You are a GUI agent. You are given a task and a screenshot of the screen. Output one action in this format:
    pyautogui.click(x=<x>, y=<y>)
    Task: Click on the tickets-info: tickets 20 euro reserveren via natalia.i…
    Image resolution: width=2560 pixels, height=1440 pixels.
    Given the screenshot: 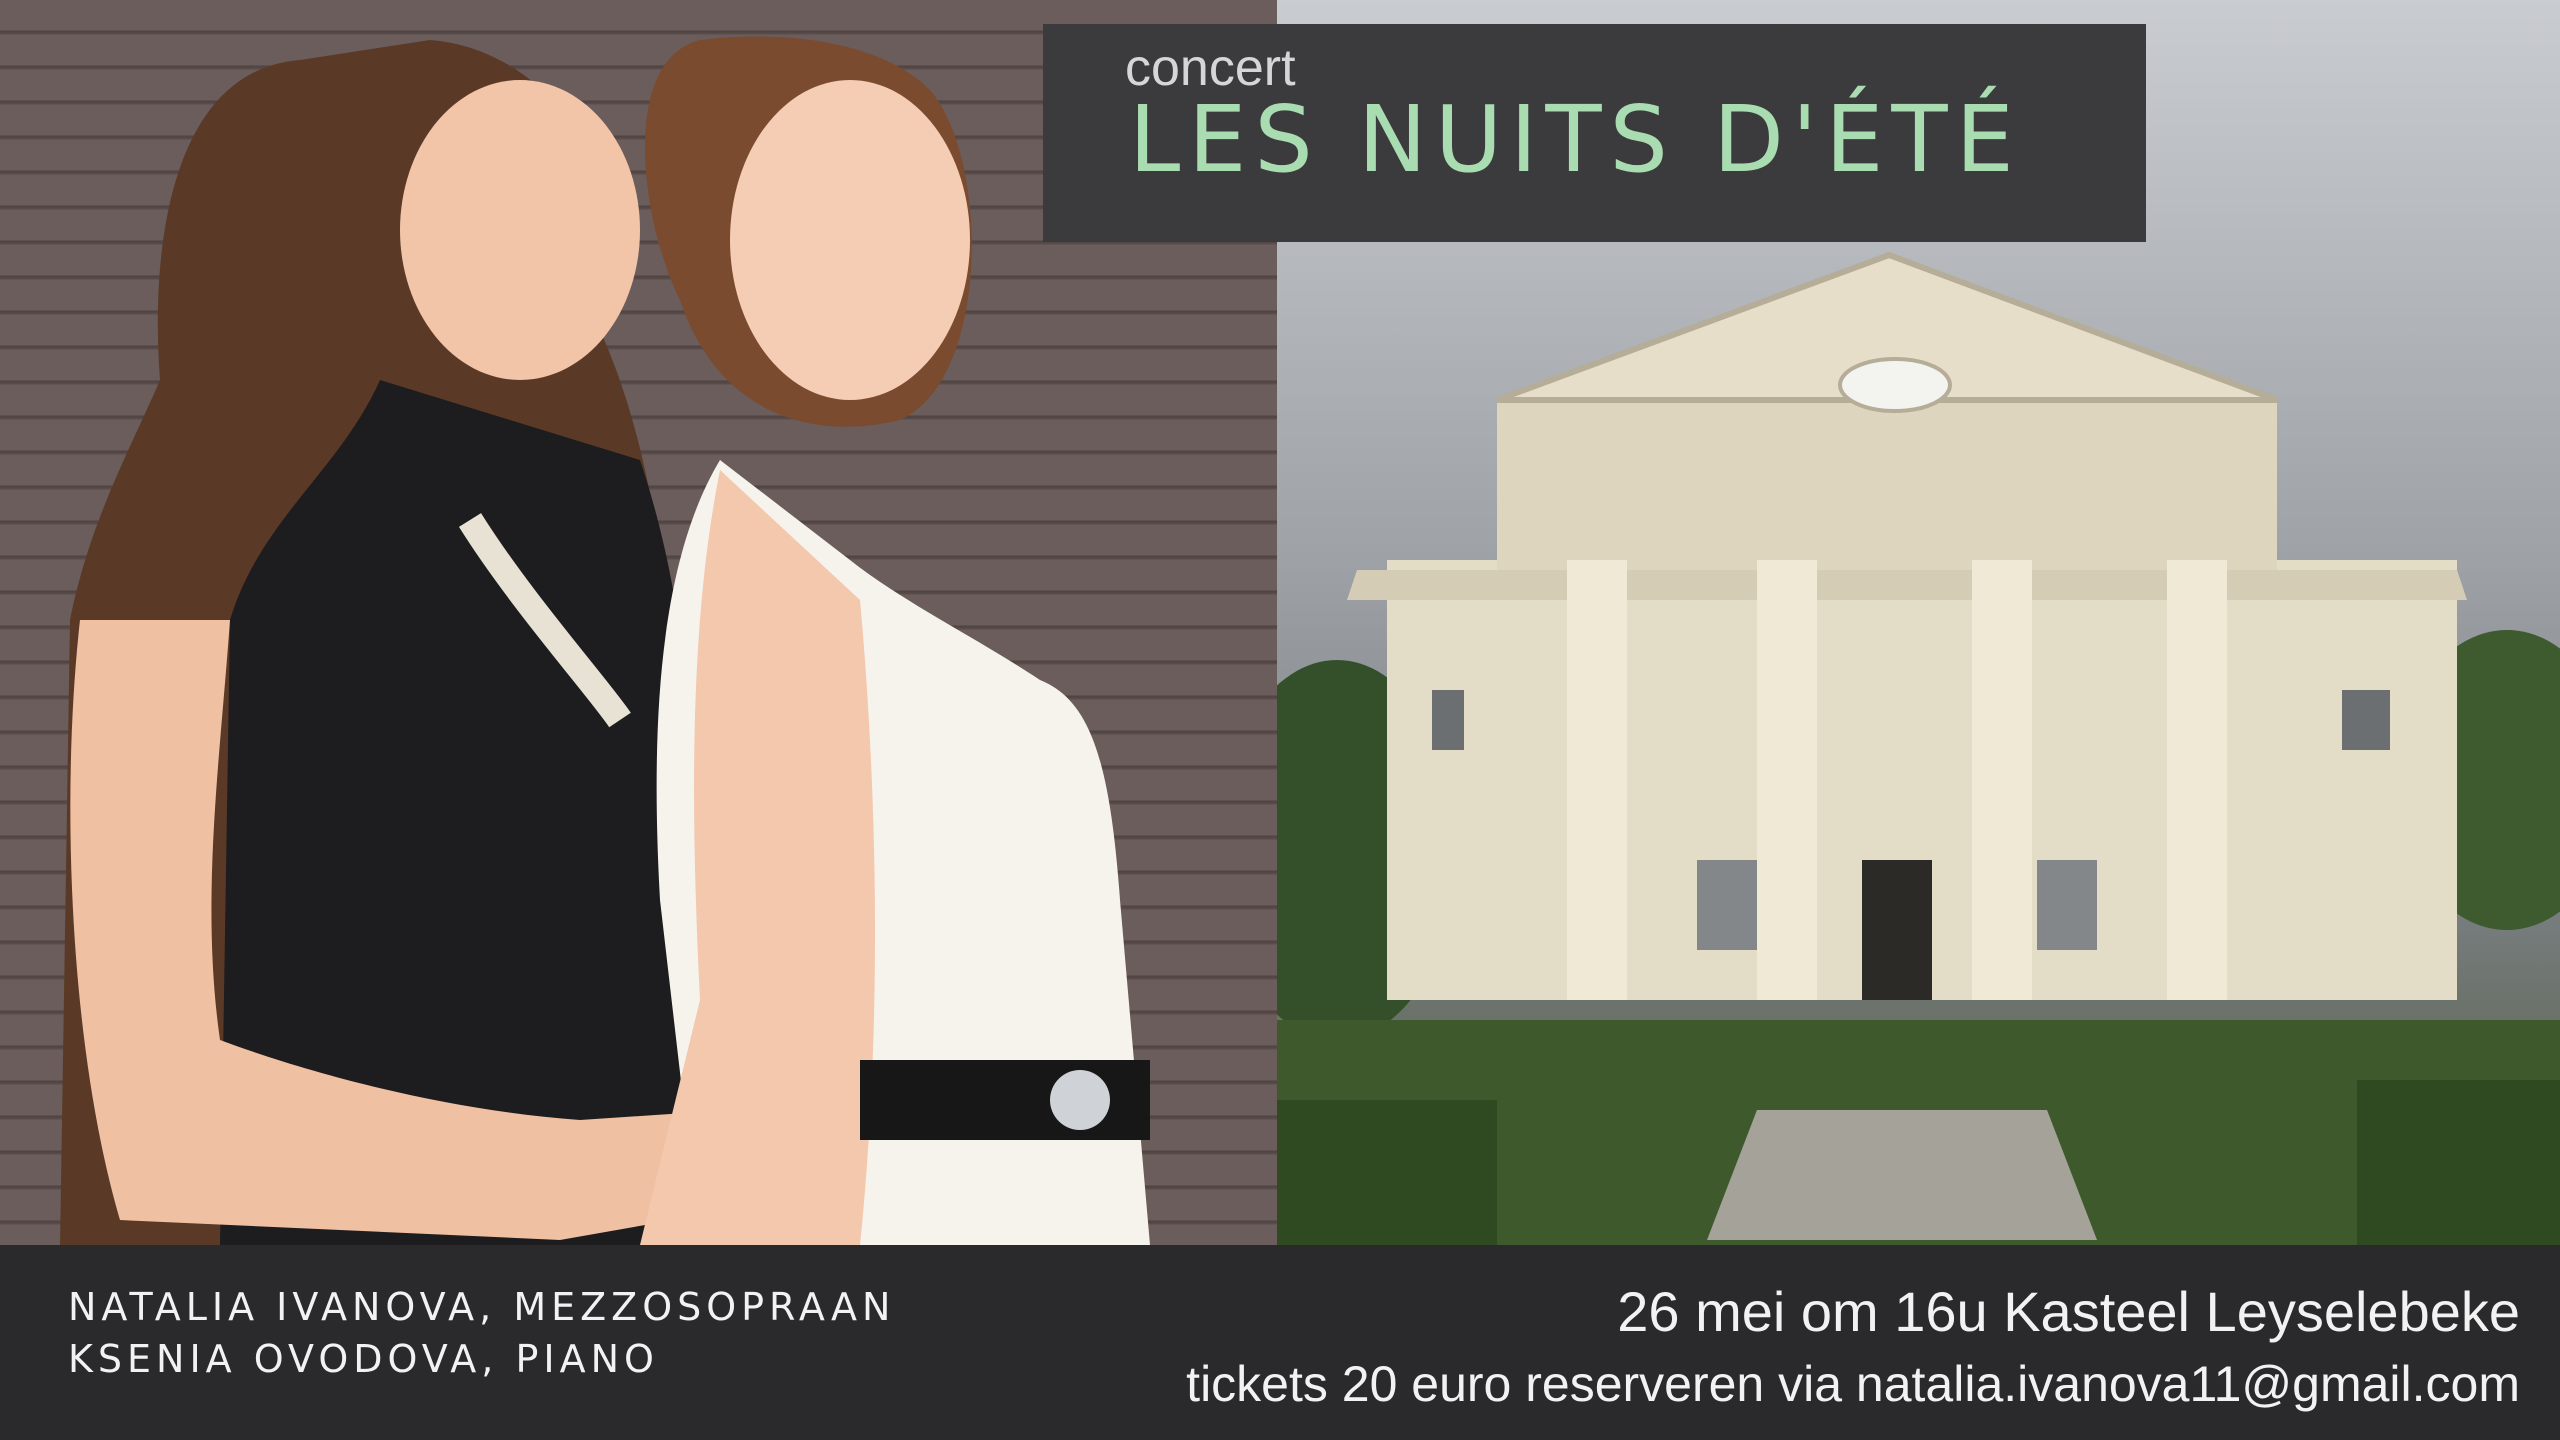 What is the action you would take?
    pyautogui.click(x=1853, y=1384)
    